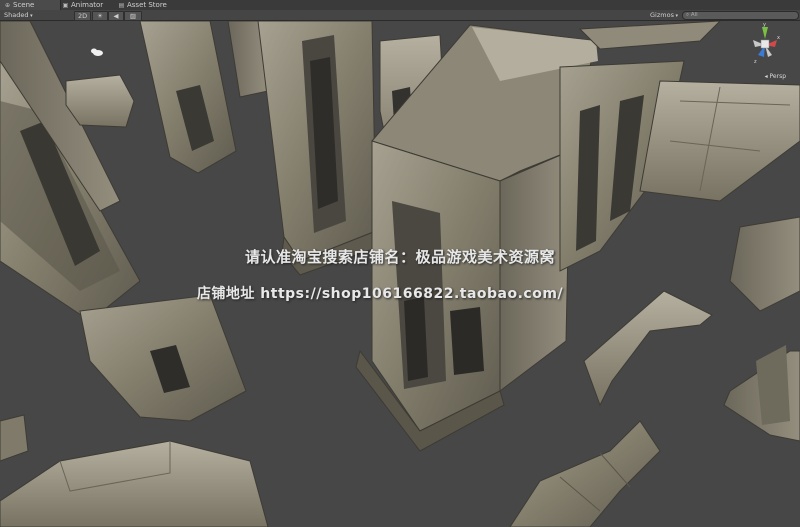 This screenshot has height=527, width=800. Describe the element at coordinates (775, 76) in the screenshot. I see `projection-label: ◂ Persp` at that location.